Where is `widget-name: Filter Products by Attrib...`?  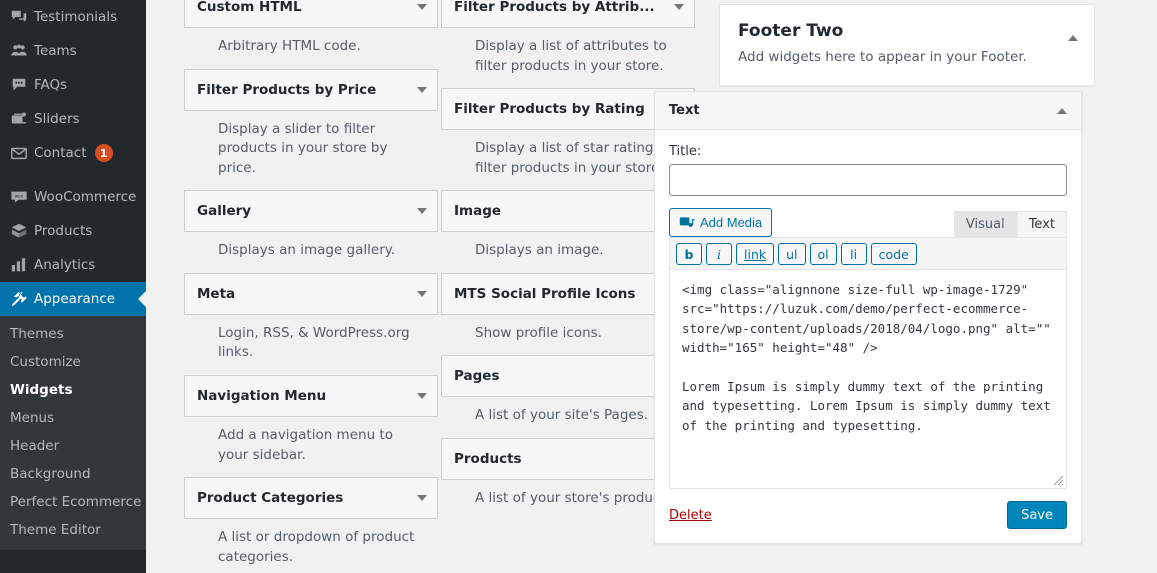 widget-name: Filter Products by Attrib... is located at coordinates (554, 7).